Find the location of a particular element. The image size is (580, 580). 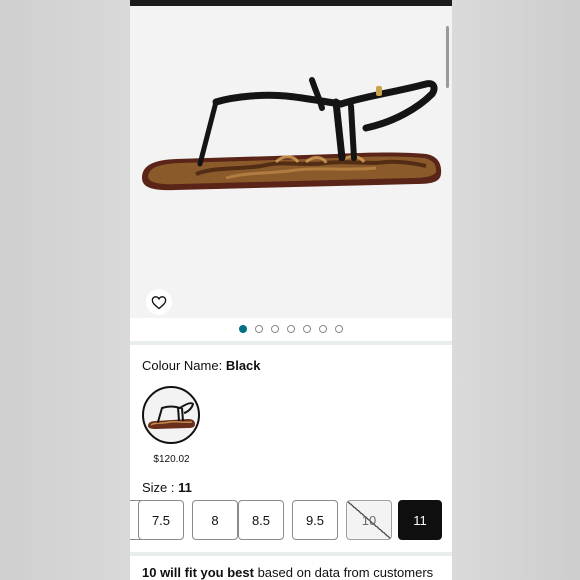

fit-recommendation-bold: 10 will fit you best is located at coordinates (198, 572).